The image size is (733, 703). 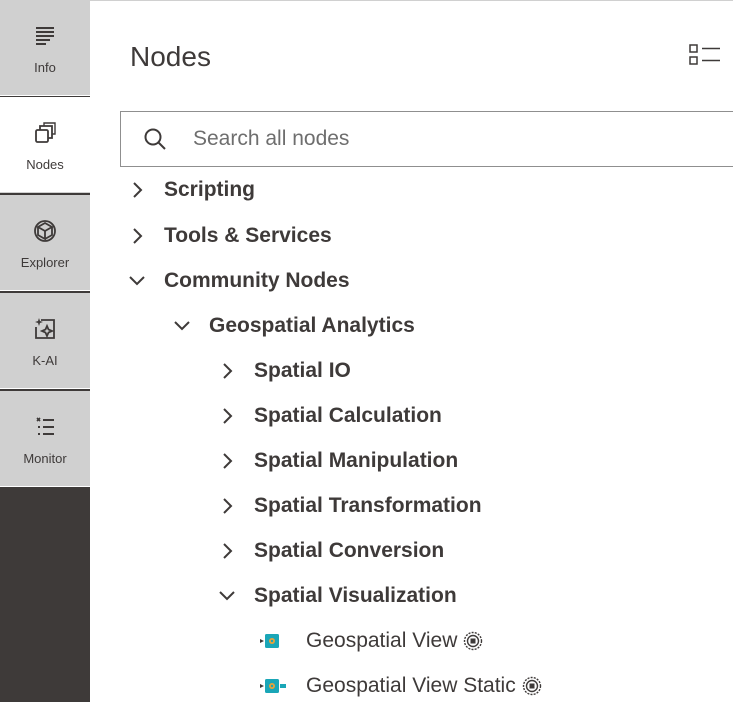 I want to click on sidebar-rail: Info Nodes Explorer K-AI Monitor, so click(x=45, y=351).